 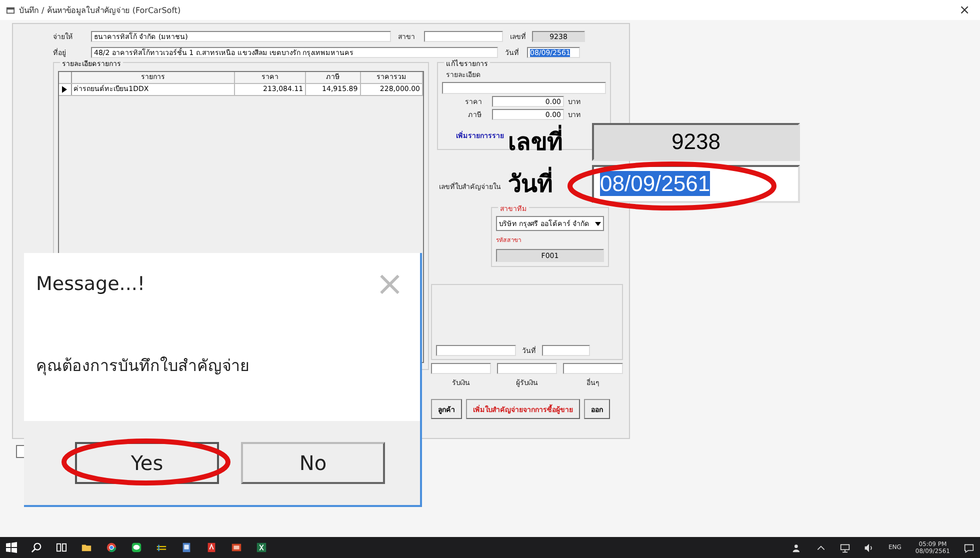 What do you see at coordinates (111, 547) in the screenshot?
I see `browser-icon` at bounding box center [111, 547].